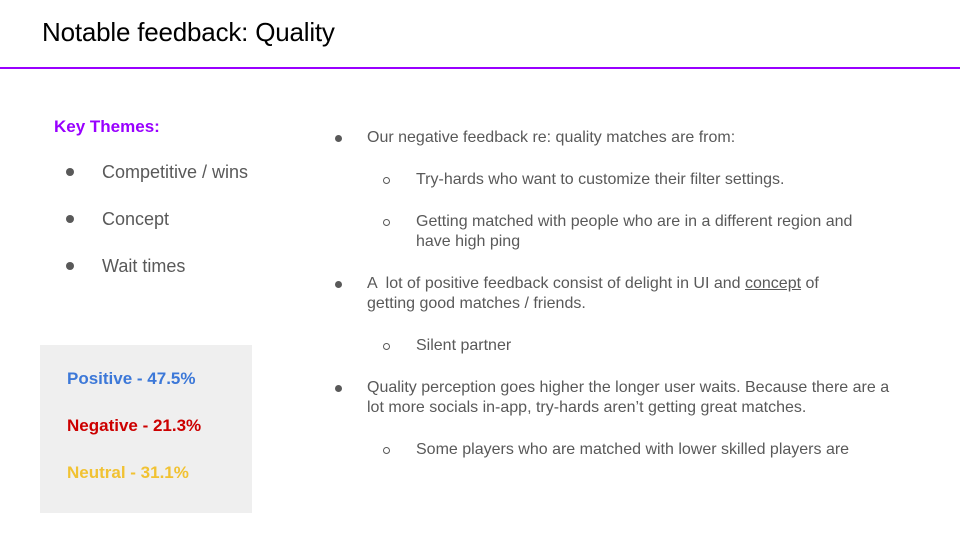  What do you see at coordinates (157, 277) in the screenshot?
I see `theme-item: Wait times` at bounding box center [157, 277].